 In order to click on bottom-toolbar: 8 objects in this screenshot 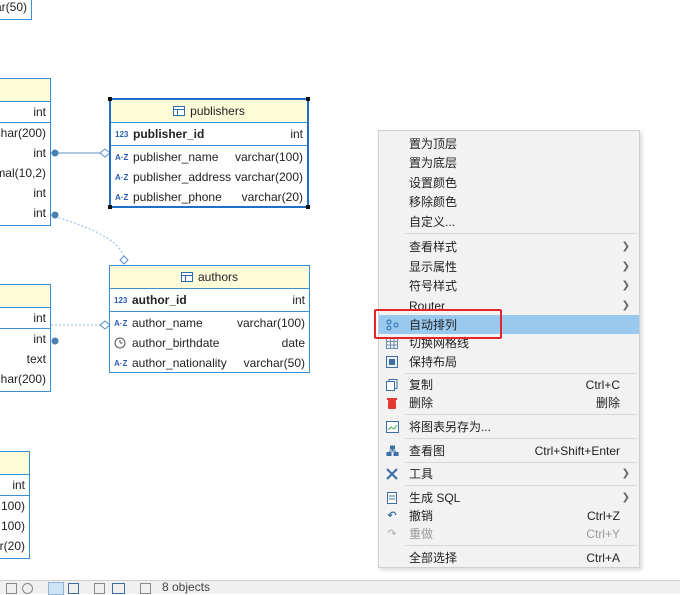, I will do `click(340, 587)`.